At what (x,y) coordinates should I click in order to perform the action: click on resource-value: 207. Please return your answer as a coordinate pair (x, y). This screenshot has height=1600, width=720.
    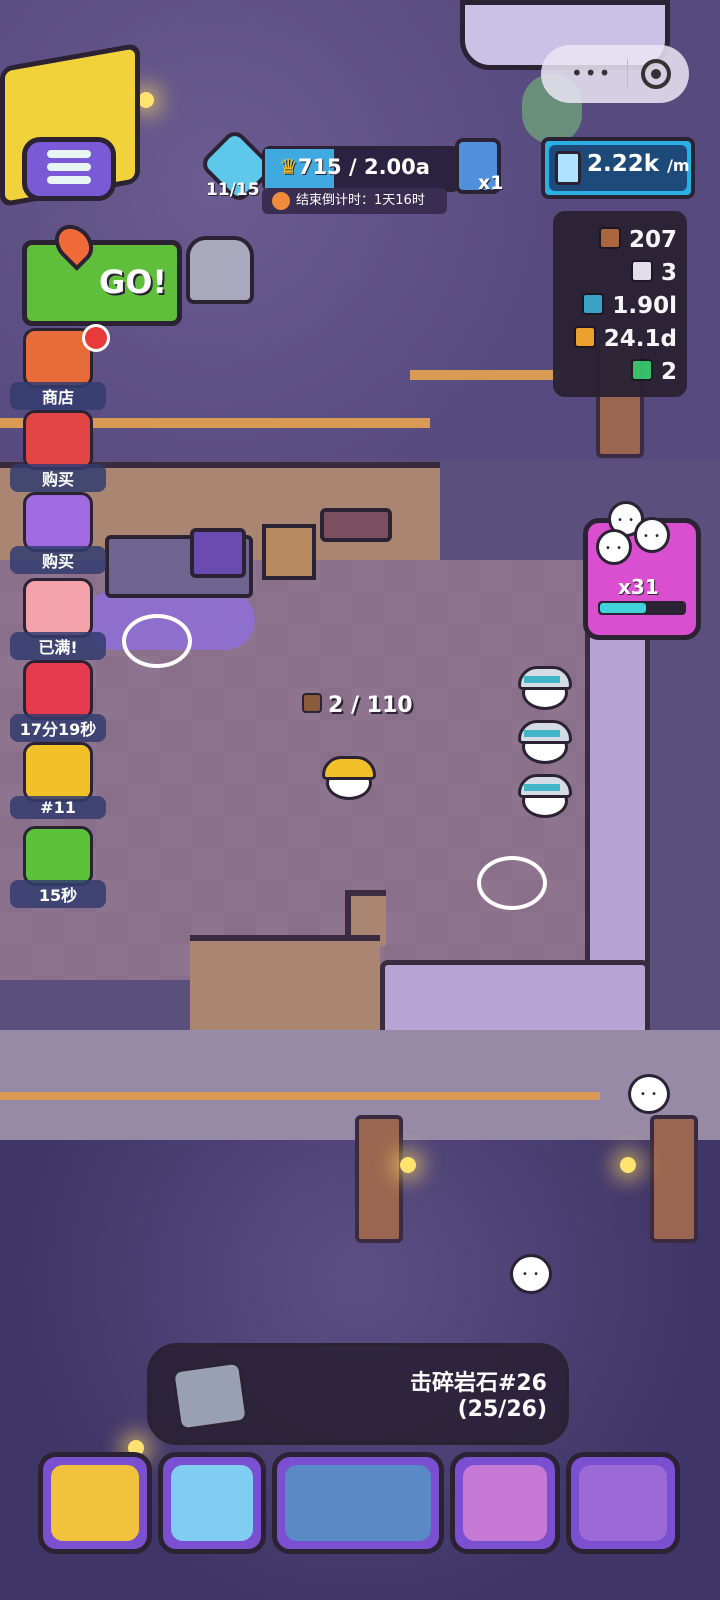
    Looking at the image, I should click on (652, 240).